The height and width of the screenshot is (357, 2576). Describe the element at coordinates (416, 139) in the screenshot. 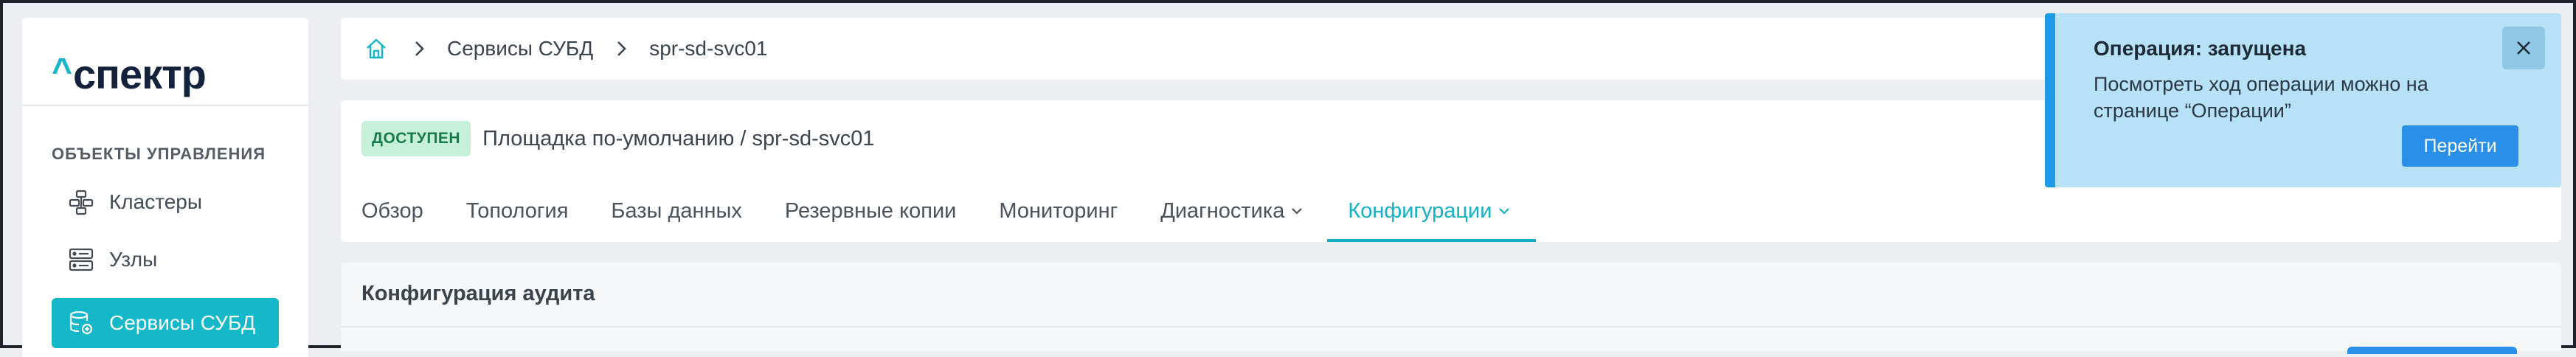

I see `status-badge: ДОСТУПЕН` at that location.